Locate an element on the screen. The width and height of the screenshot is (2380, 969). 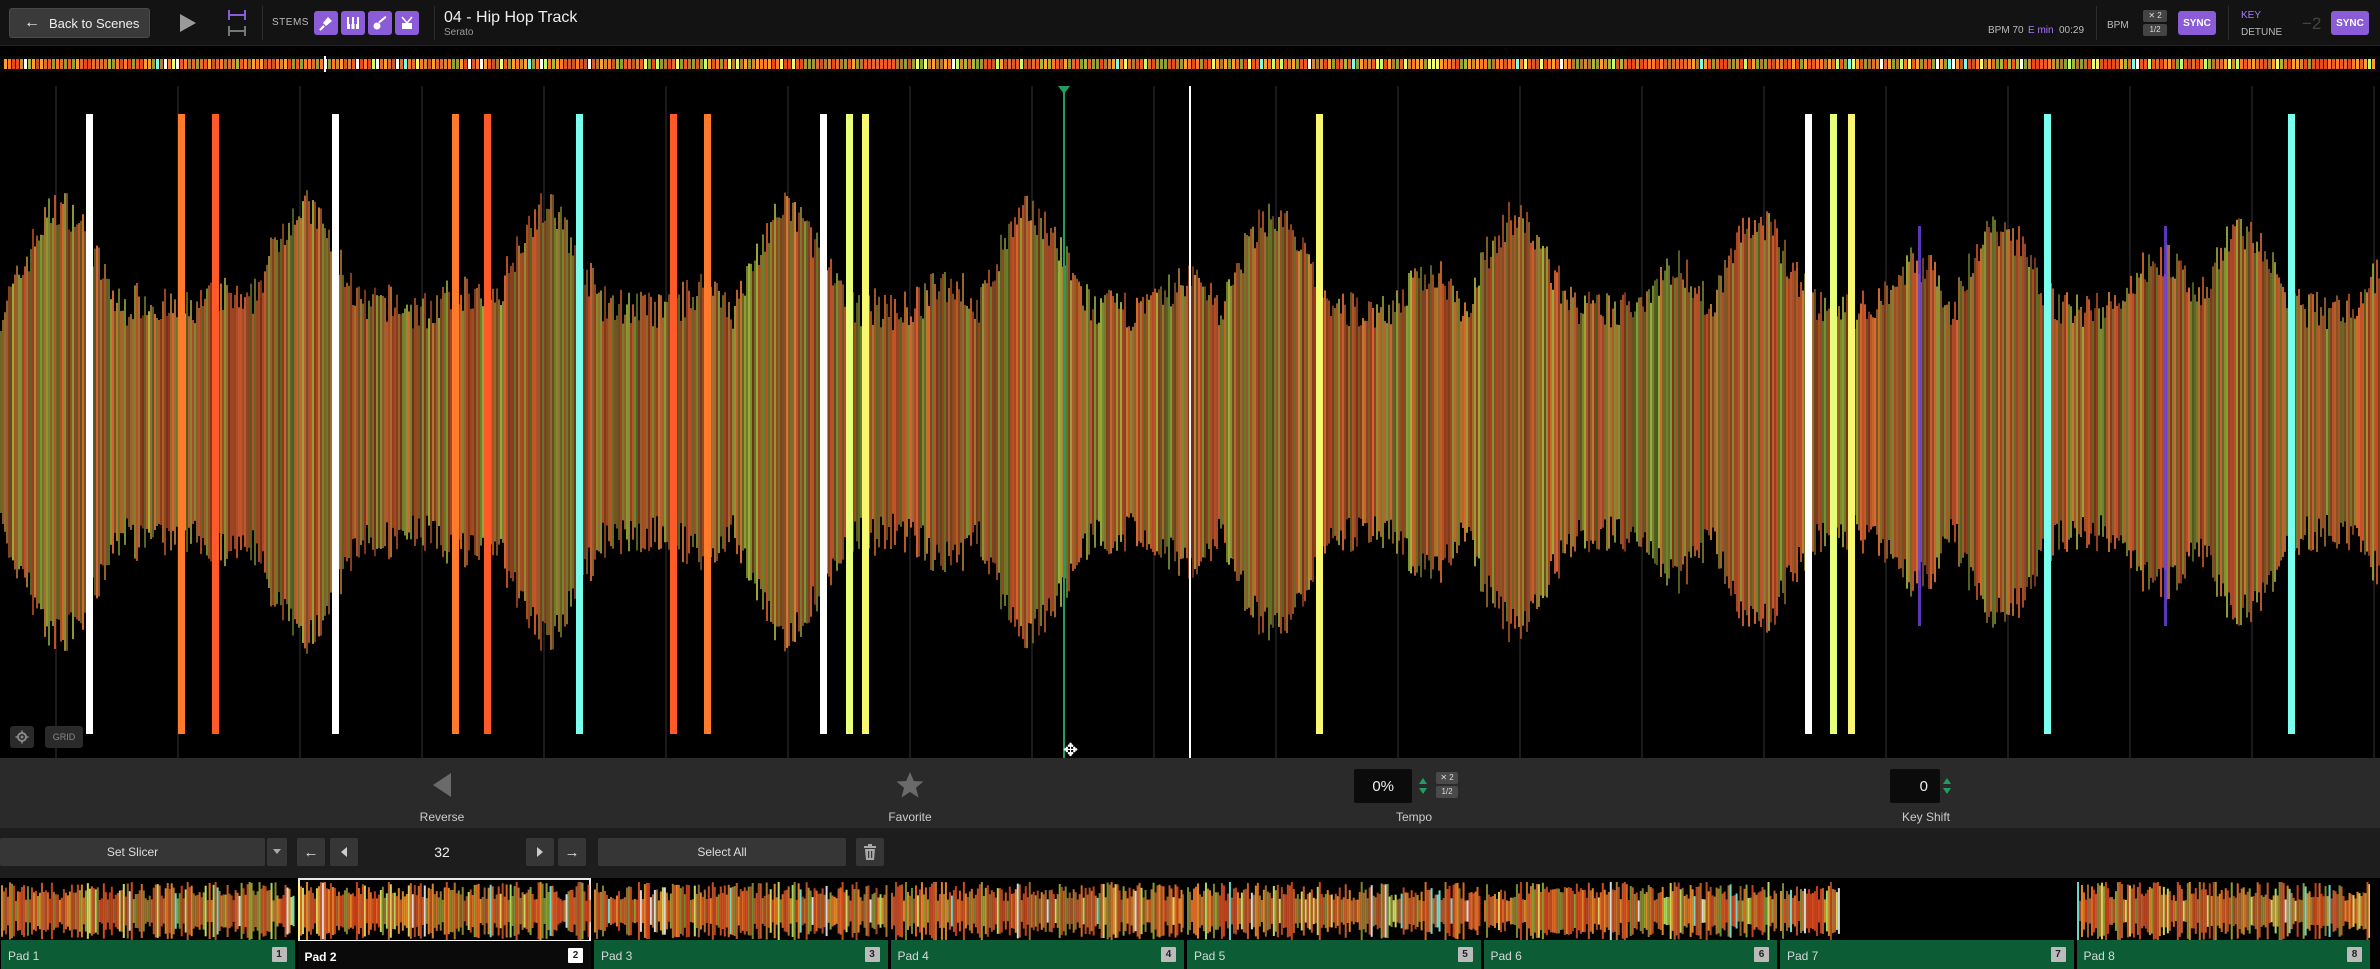
key-shift-value: 0 is located at coordinates (1924, 786).